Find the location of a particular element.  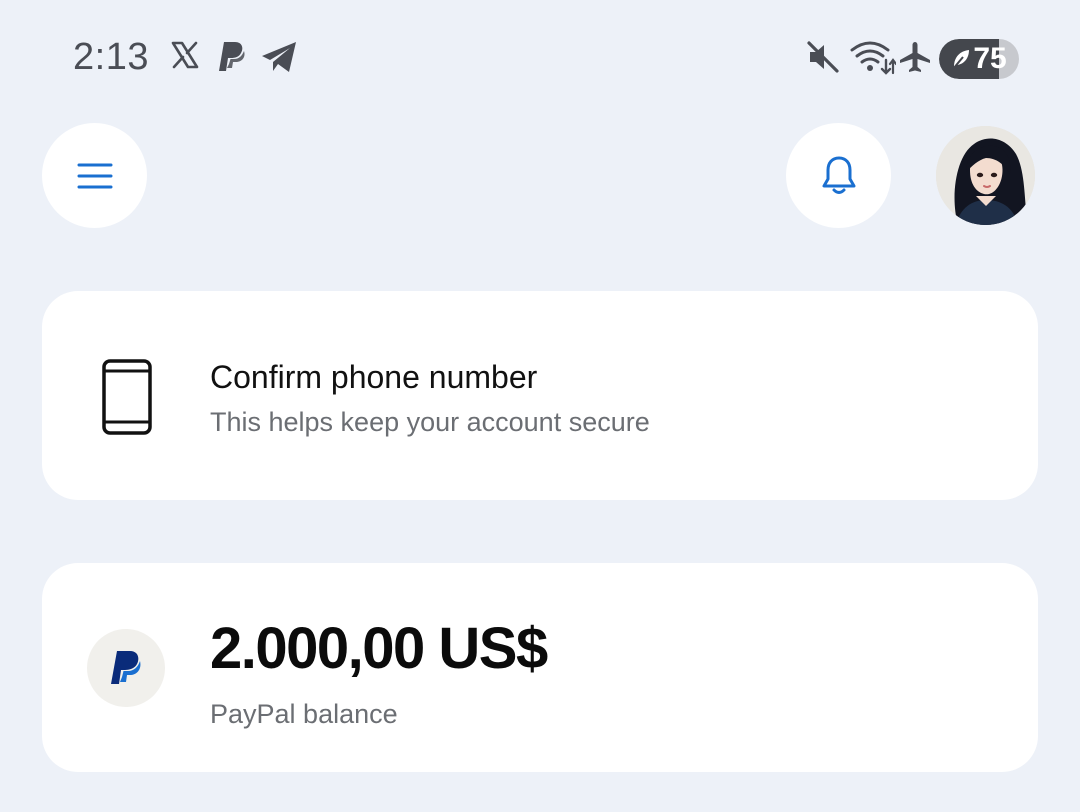

smartphone-icon is located at coordinates (127, 399).